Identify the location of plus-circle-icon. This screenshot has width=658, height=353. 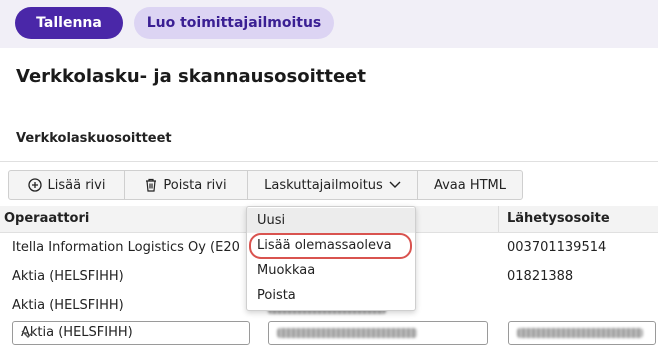
(34, 185).